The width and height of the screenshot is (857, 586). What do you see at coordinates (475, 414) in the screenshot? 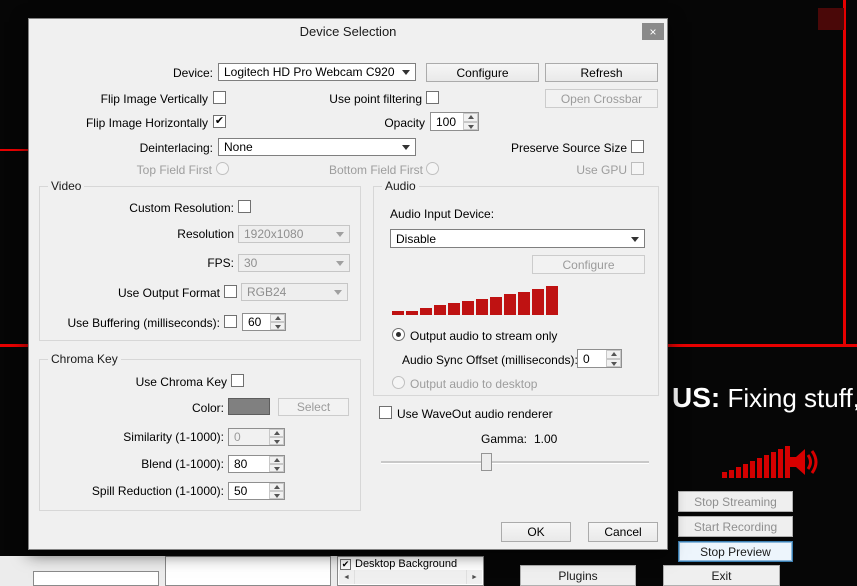
I see `waveout-label: Use WaveOut audio renderer` at bounding box center [475, 414].